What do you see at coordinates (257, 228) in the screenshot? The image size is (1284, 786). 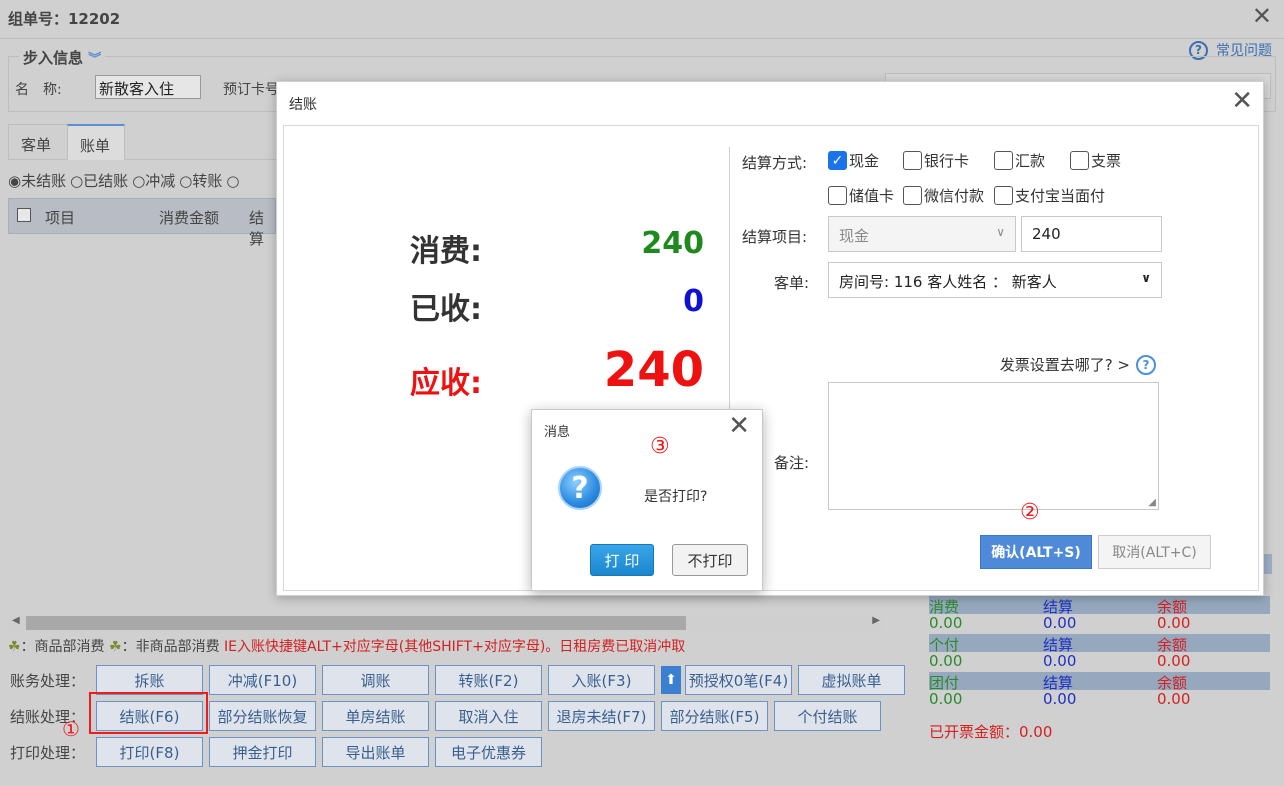 I see `col-settle: 结算` at bounding box center [257, 228].